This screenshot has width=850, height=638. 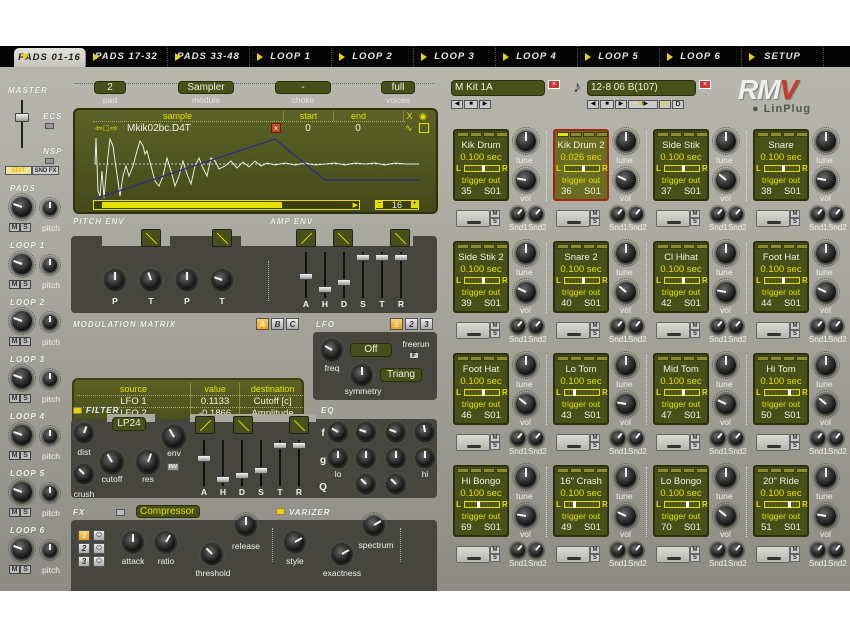 What do you see at coordinates (209, 56) in the screenshot?
I see `tab-pads-33-48: PADS 33-48` at bounding box center [209, 56].